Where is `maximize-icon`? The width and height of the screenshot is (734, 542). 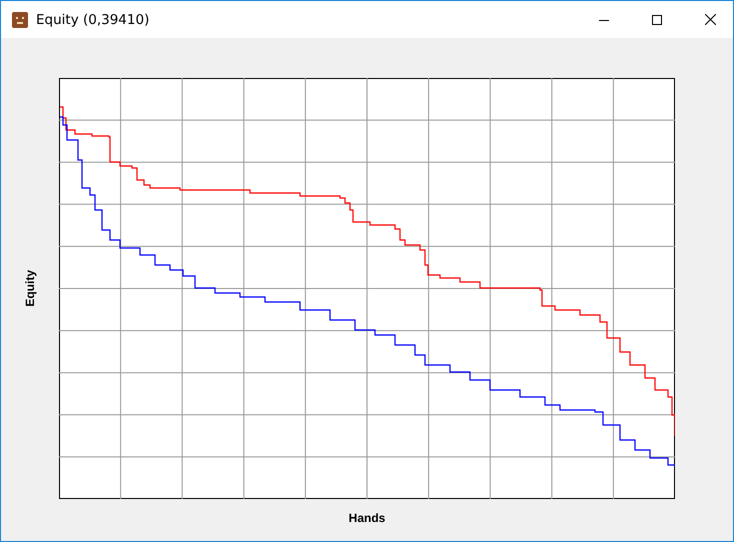 maximize-icon is located at coordinates (657, 19).